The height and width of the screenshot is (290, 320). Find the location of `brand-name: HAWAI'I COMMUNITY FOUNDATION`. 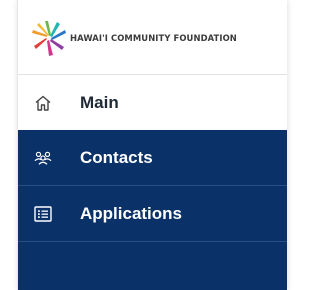

brand-name: HAWAI'I COMMUNITY FOUNDATION is located at coordinates (153, 38).